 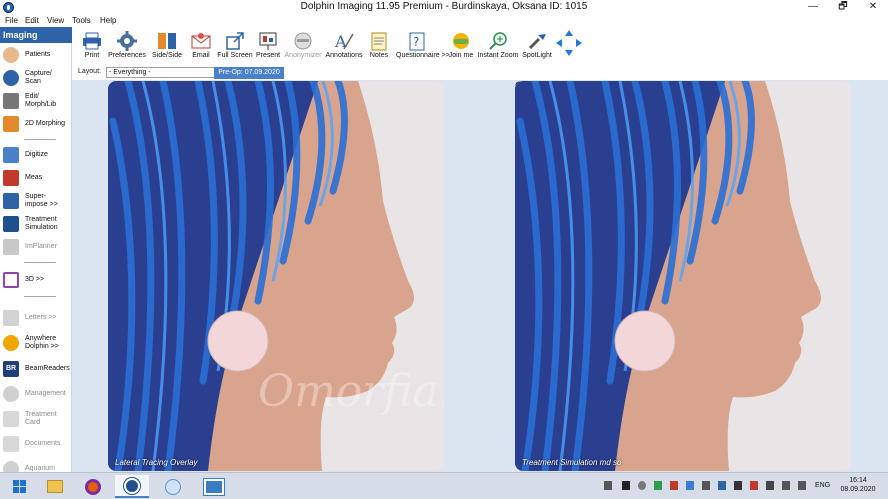 I want to click on side-by-side-button: Side/Side, so click(x=167, y=45).